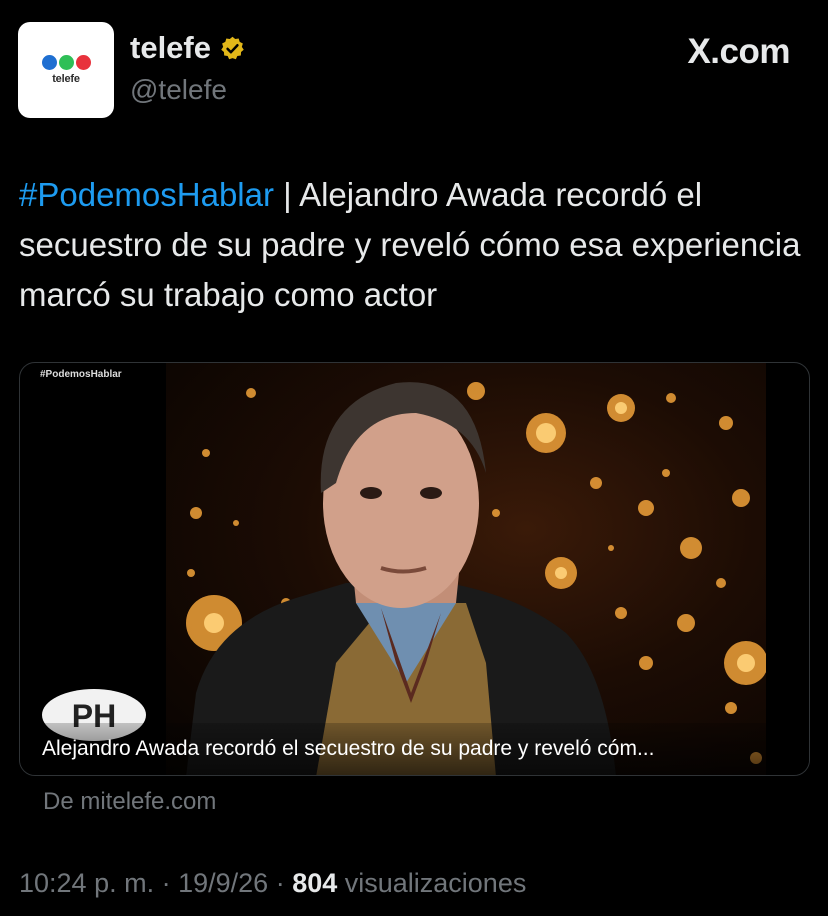 This screenshot has width=828, height=916. What do you see at coordinates (432, 883) in the screenshot?
I see `views-label: visualizaciones` at bounding box center [432, 883].